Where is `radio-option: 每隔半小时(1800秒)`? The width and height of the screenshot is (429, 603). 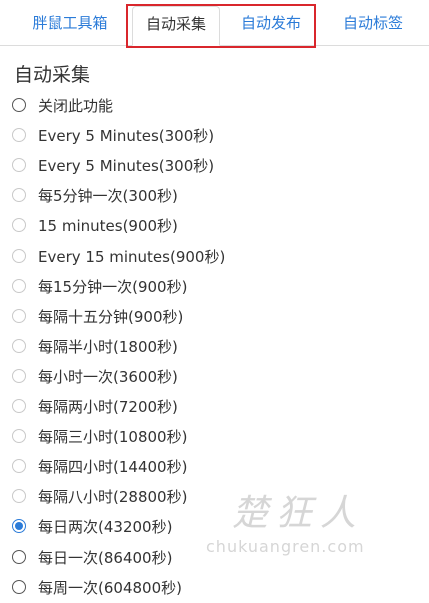
radio-option: 每隔半小时(1800秒) is located at coordinates (95, 346).